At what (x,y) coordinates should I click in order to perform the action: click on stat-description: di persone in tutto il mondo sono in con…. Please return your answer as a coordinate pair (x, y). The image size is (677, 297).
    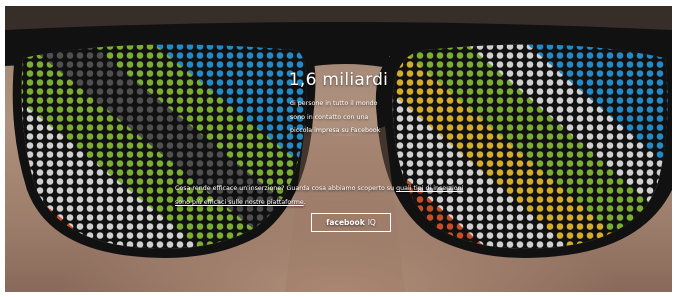
    Looking at the image, I should click on (355, 117).